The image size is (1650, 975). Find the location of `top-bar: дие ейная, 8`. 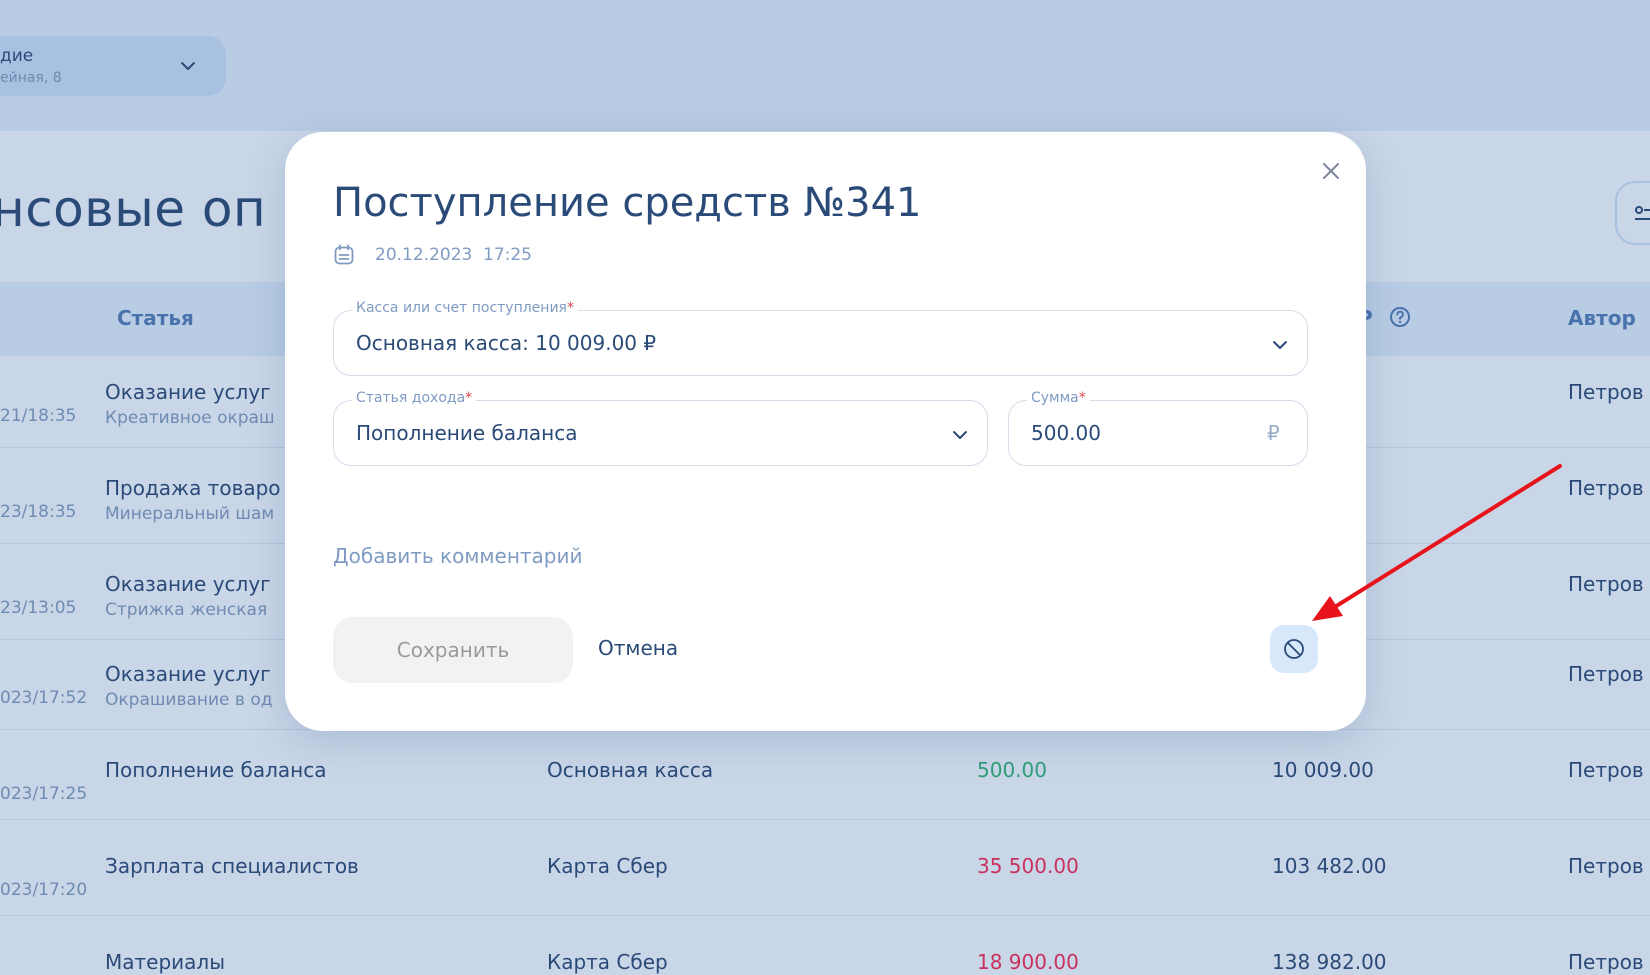

top-bar: дие ейная, 8 is located at coordinates (825, 65).